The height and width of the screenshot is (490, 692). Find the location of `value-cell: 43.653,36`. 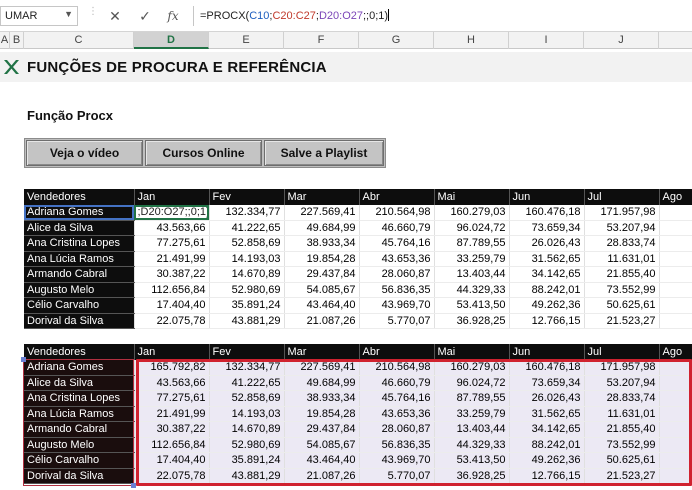

value-cell: 43.653,36 is located at coordinates (397, 414).